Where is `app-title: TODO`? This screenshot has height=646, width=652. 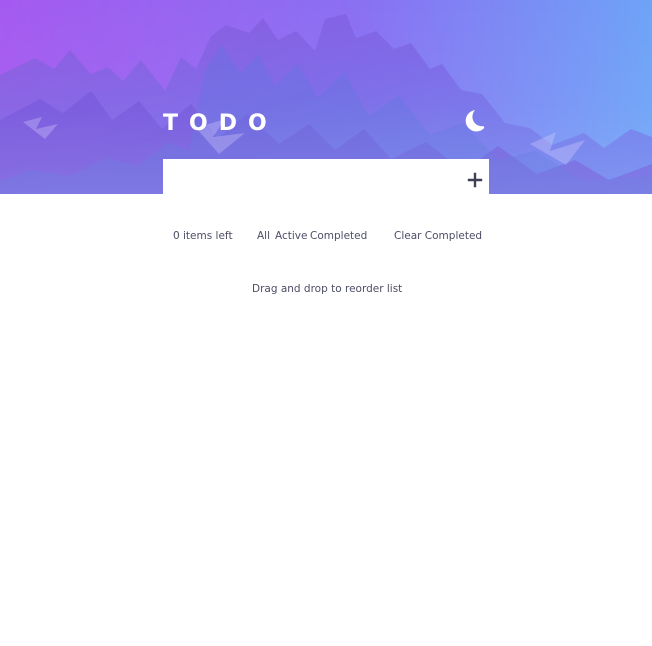
app-title: TODO is located at coordinates (220, 123).